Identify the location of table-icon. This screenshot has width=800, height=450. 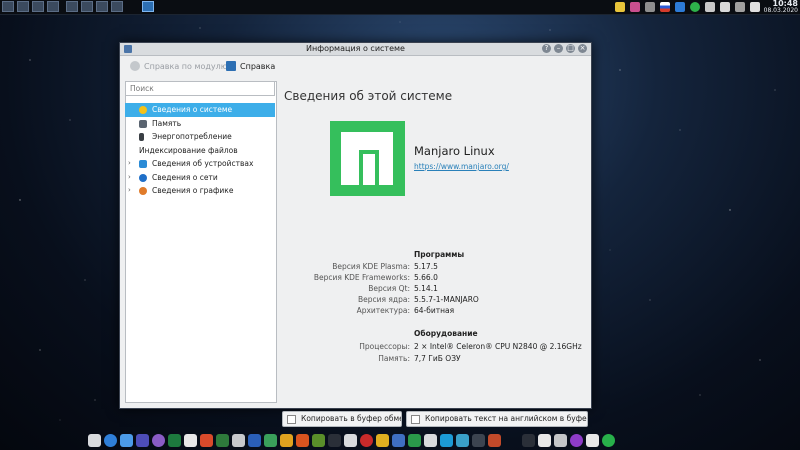
(270, 440).